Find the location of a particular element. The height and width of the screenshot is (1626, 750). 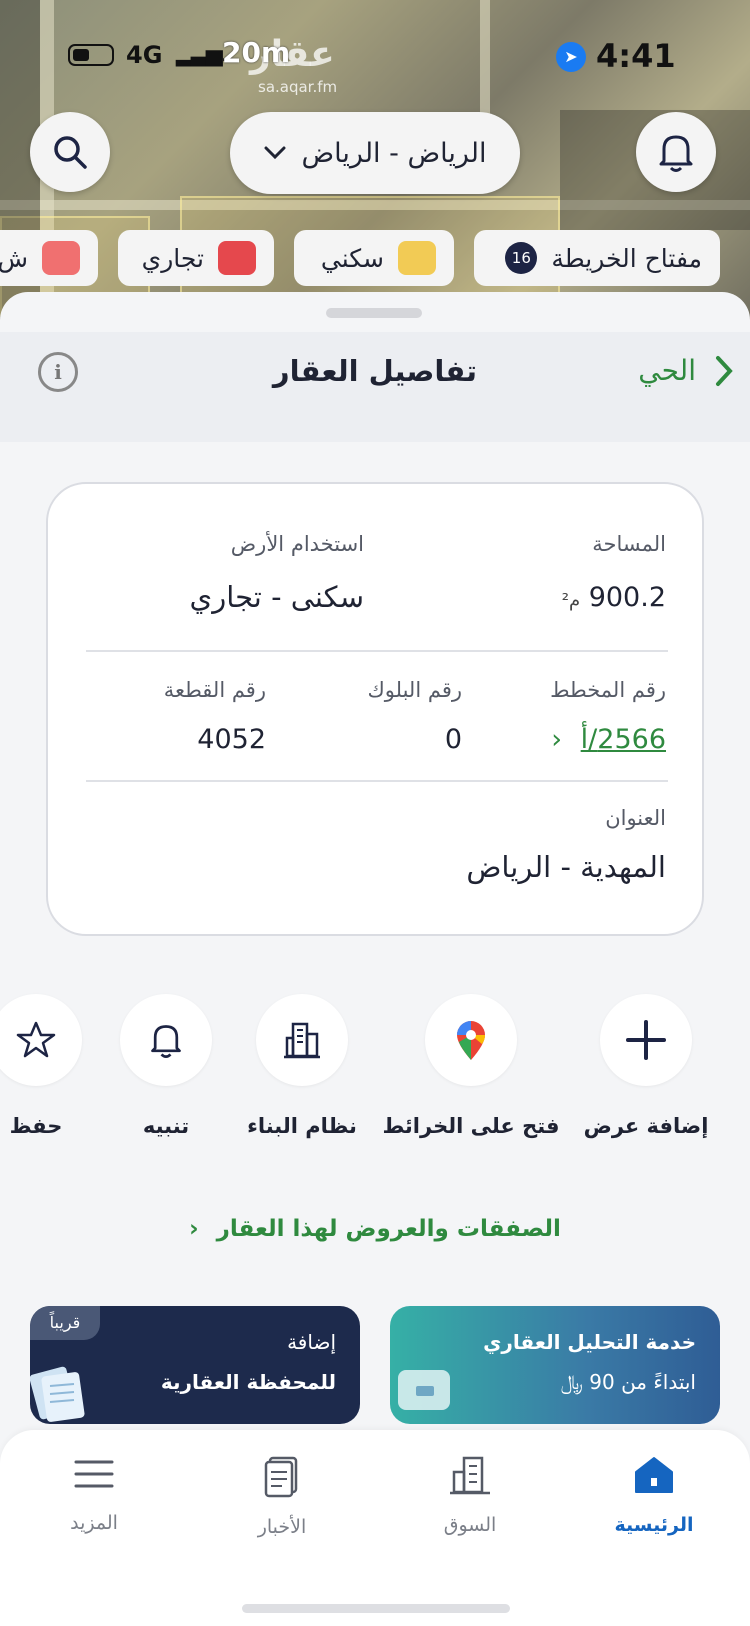

tab-market: السوق is located at coordinates (470, 1495).